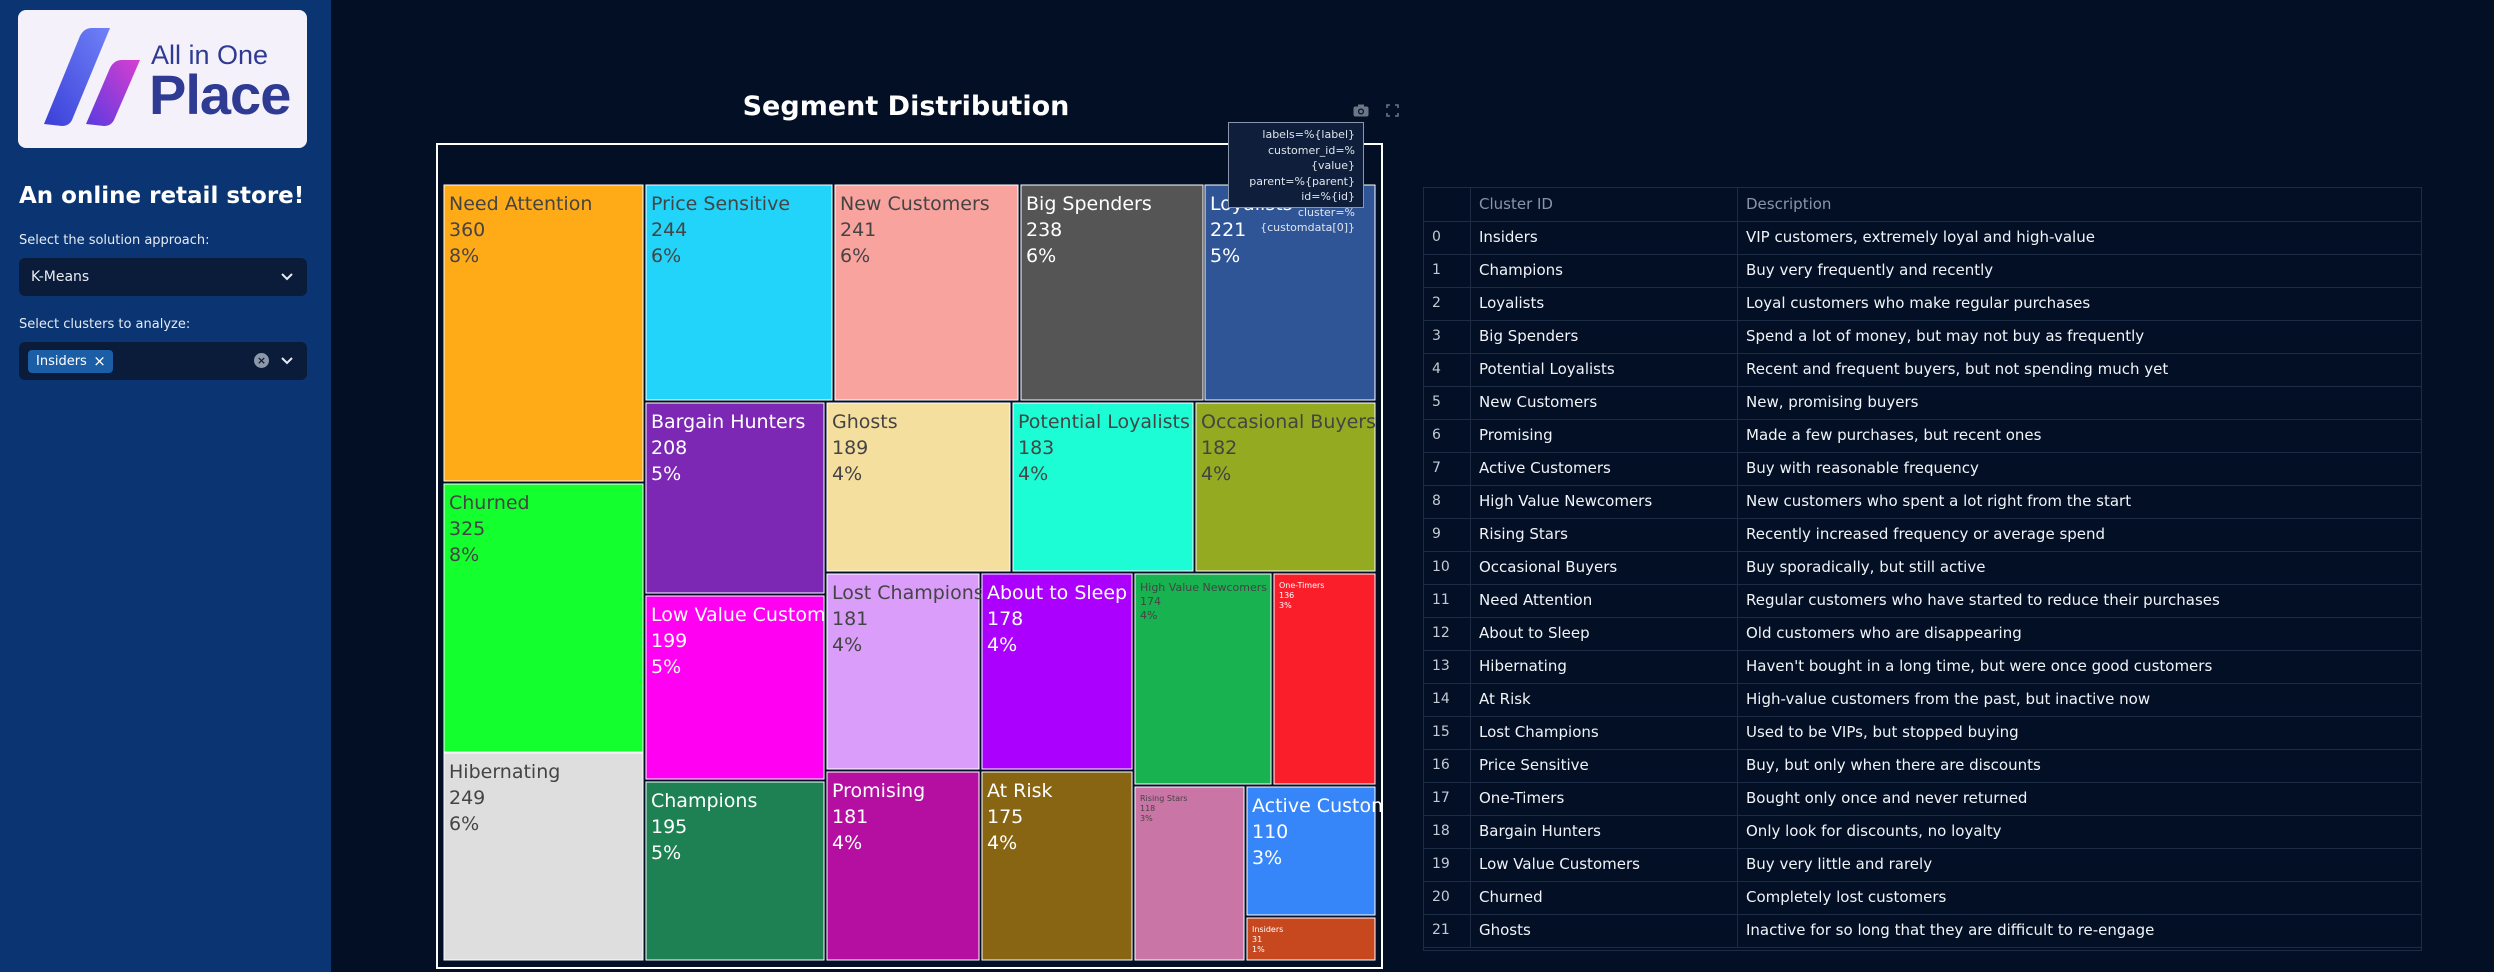  I want to click on description-cell: Old customers who are disappearing, so click(1884, 633).